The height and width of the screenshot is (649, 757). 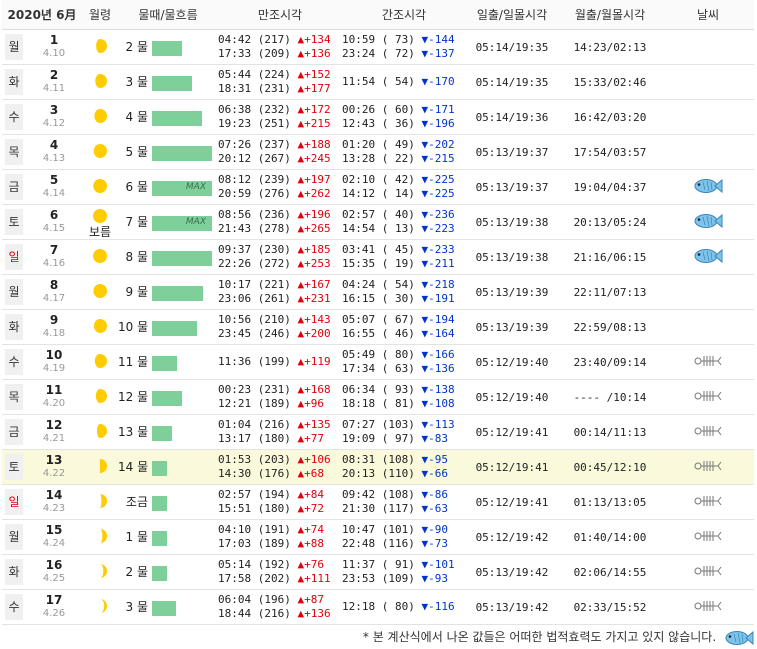 What do you see at coordinates (271, 529) in the screenshot?
I see `high-tide-1: 04:10 (191) ▲+74` at bounding box center [271, 529].